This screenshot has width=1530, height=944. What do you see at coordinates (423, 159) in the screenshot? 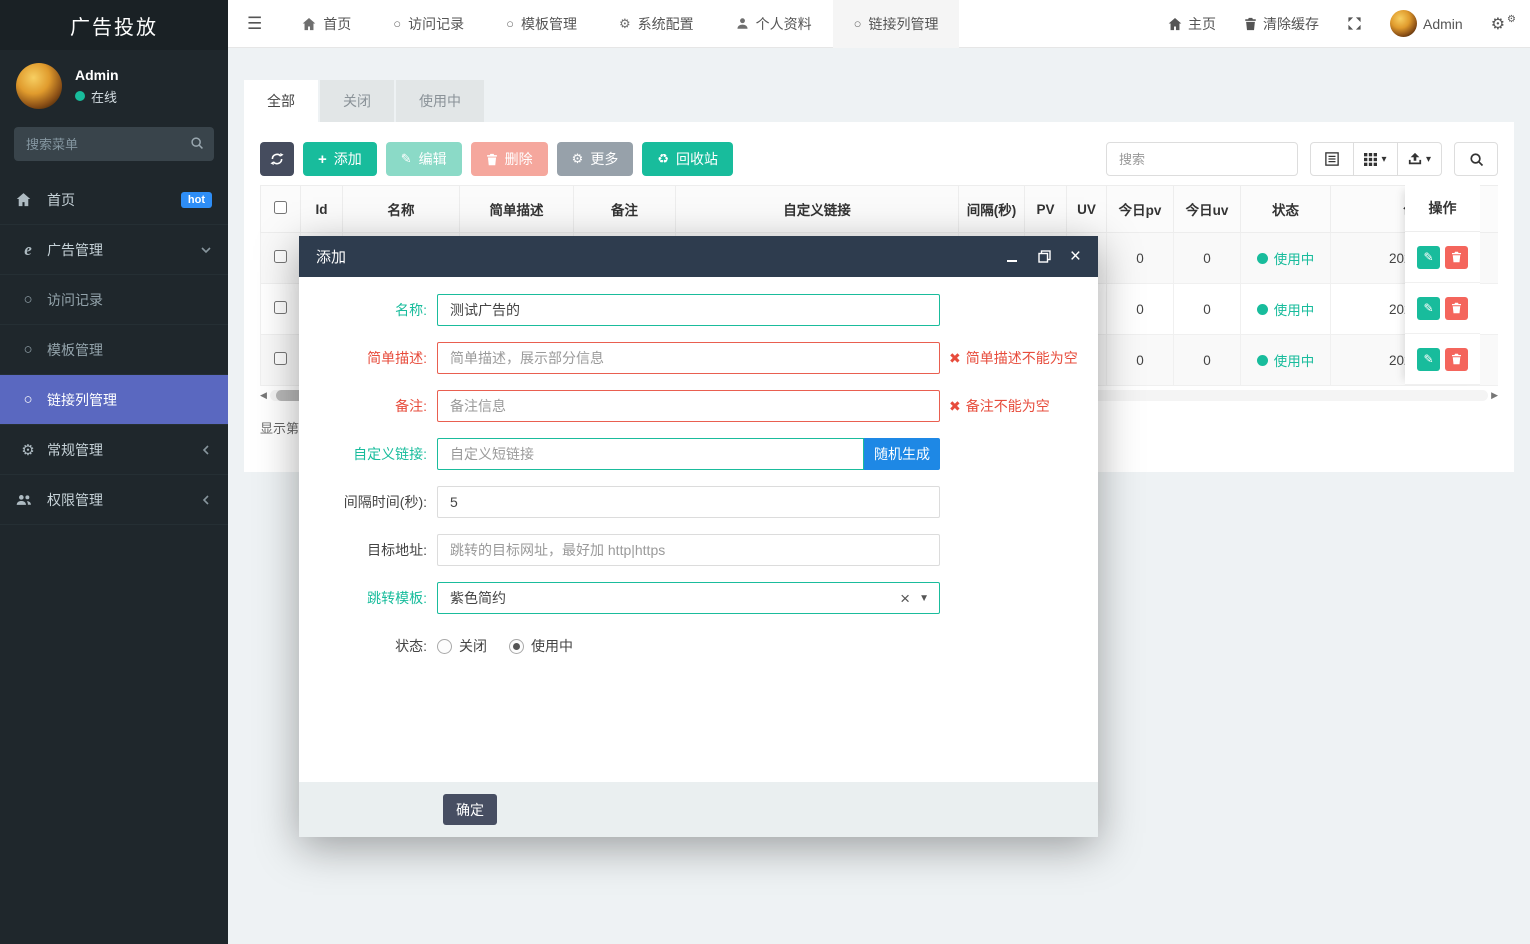
I see `edit-button: ✎ 编辑` at bounding box center [423, 159].